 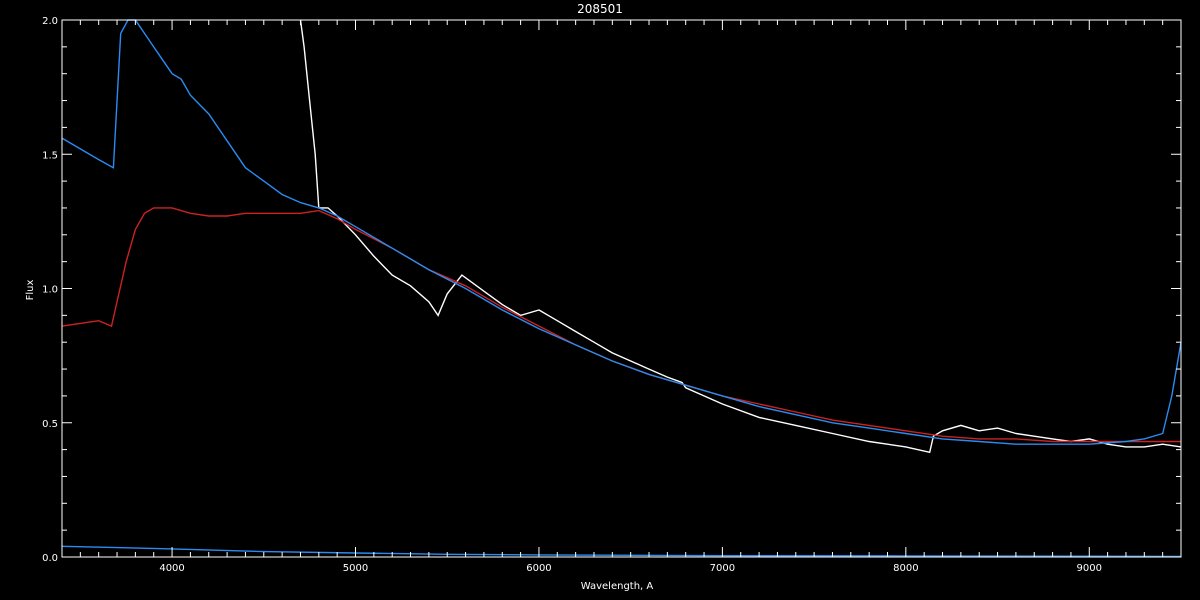 What do you see at coordinates (50, 21) in the screenshot?
I see `y-tick-label: 2.0` at bounding box center [50, 21].